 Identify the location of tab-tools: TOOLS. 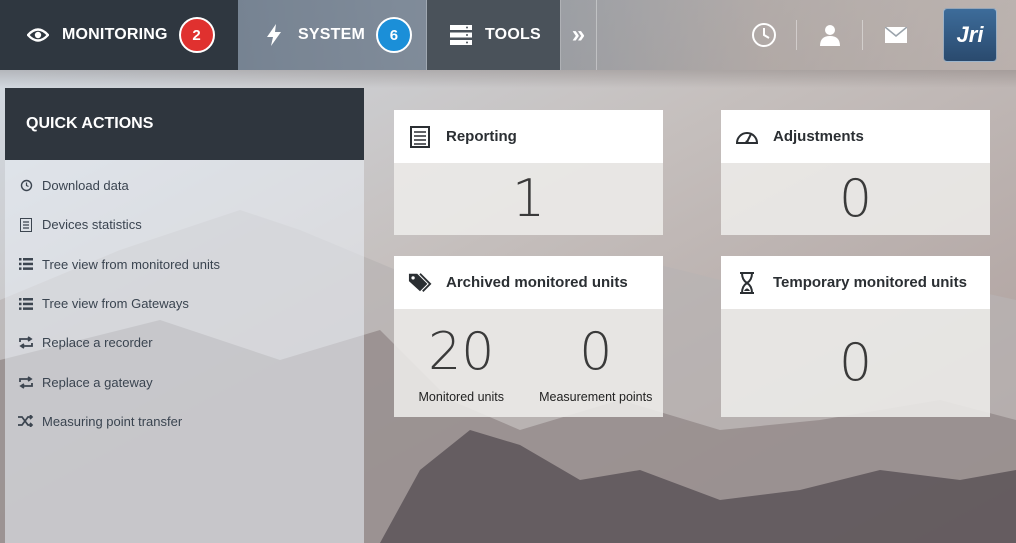
(493, 35).